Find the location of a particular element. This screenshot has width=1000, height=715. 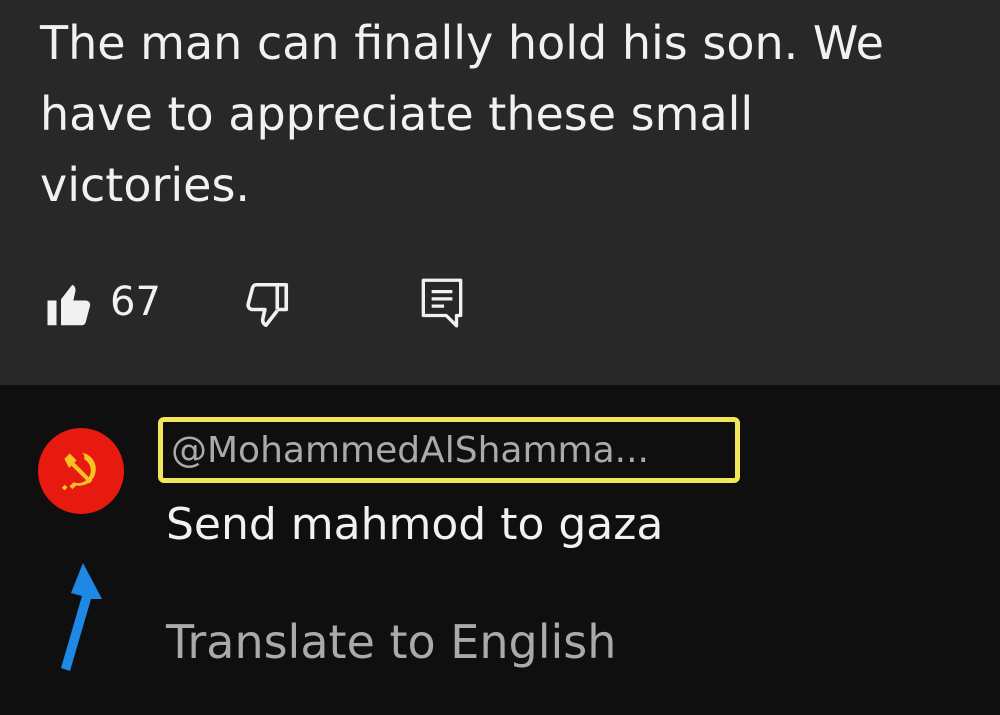

hammer-and-sickle-icon is located at coordinates (78, 471).